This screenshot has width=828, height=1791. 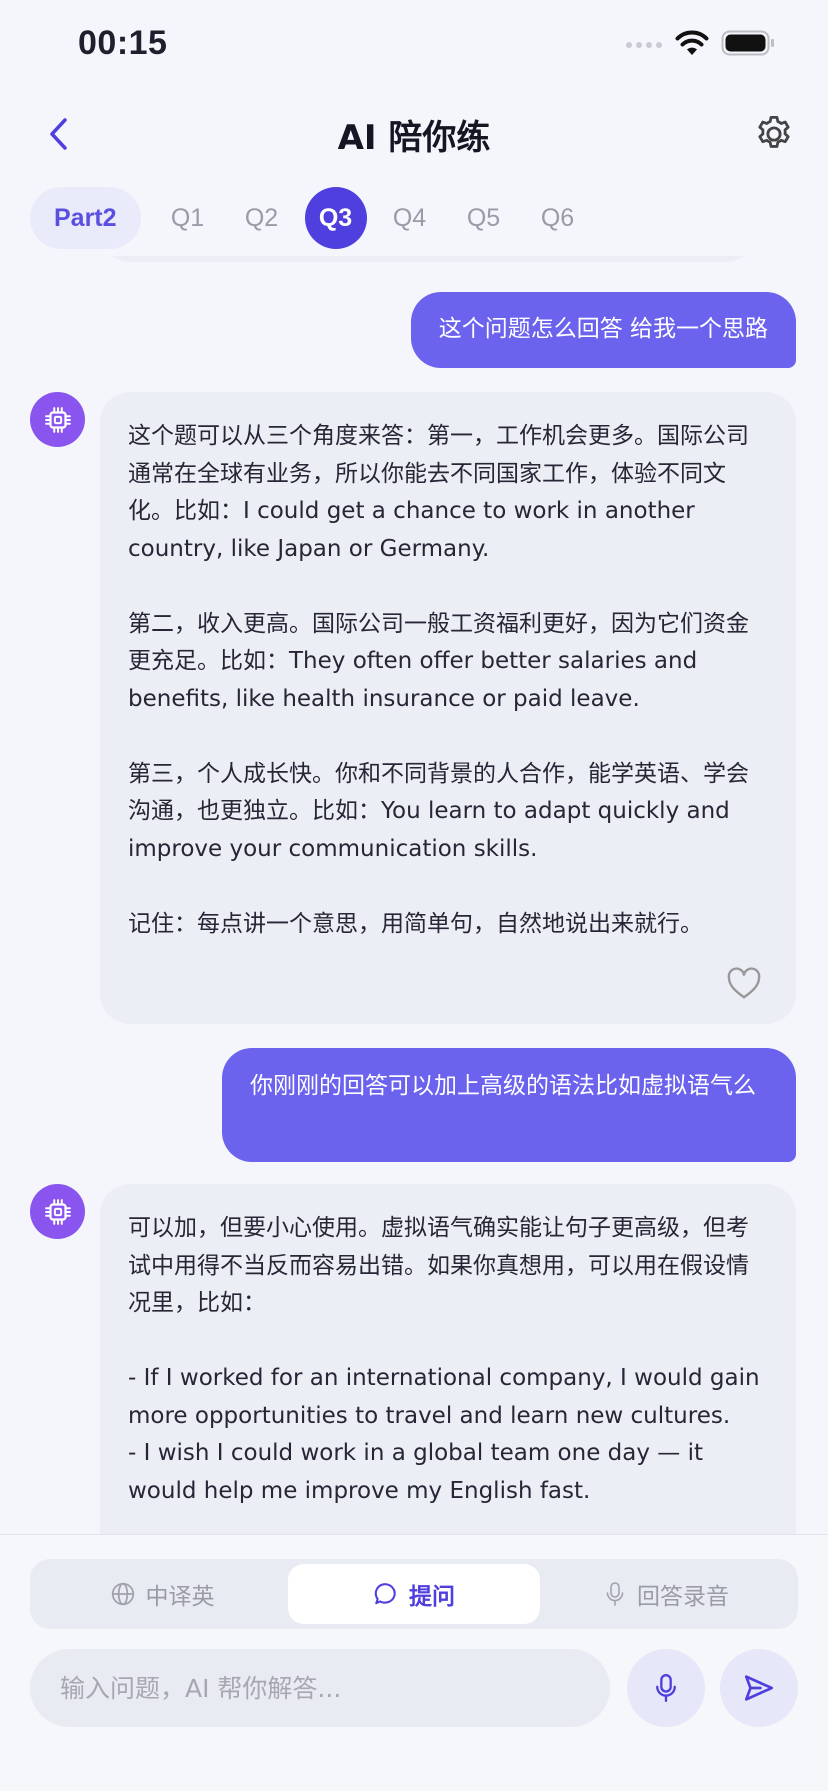 What do you see at coordinates (385, 1594) in the screenshot?
I see `chat-bubble-icon` at bounding box center [385, 1594].